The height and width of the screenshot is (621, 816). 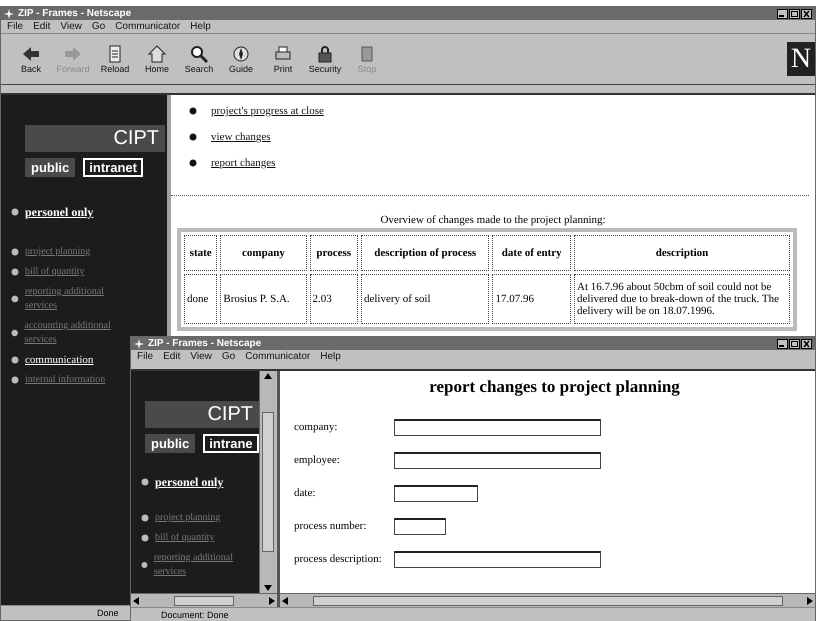 I want to click on toolbar-button: Guide, so click(x=241, y=59).